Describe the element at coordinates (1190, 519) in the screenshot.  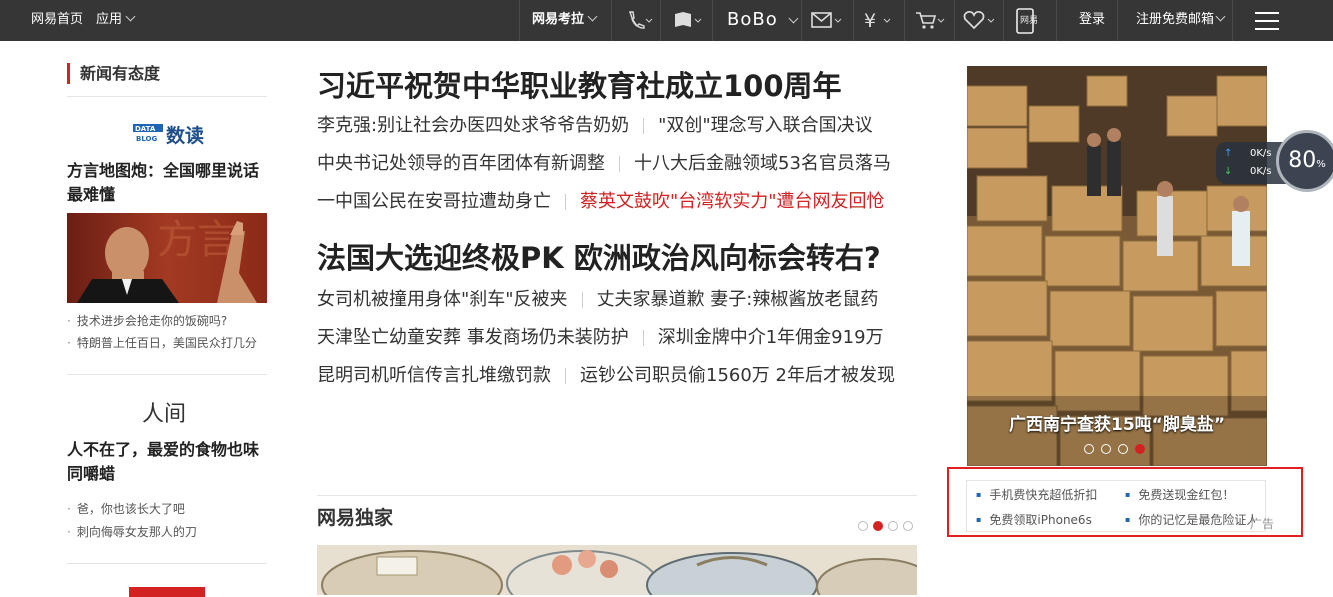
I see `ad-link: 你的记忆是最危险证人` at that location.